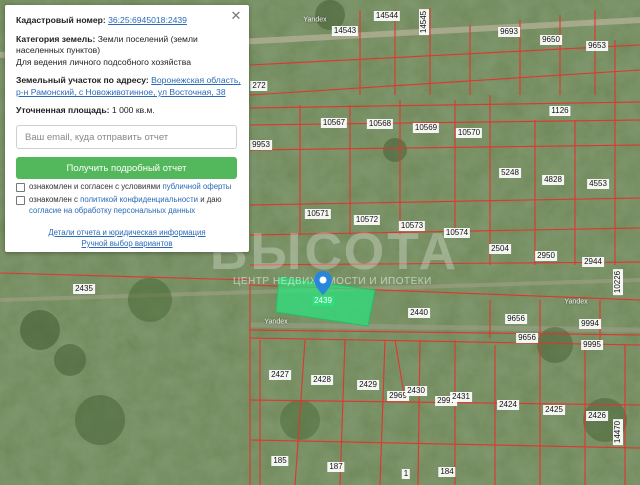  Describe the element at coordinates (412, 226) in the screenshot. I see `plot-label: 10573` at that location.